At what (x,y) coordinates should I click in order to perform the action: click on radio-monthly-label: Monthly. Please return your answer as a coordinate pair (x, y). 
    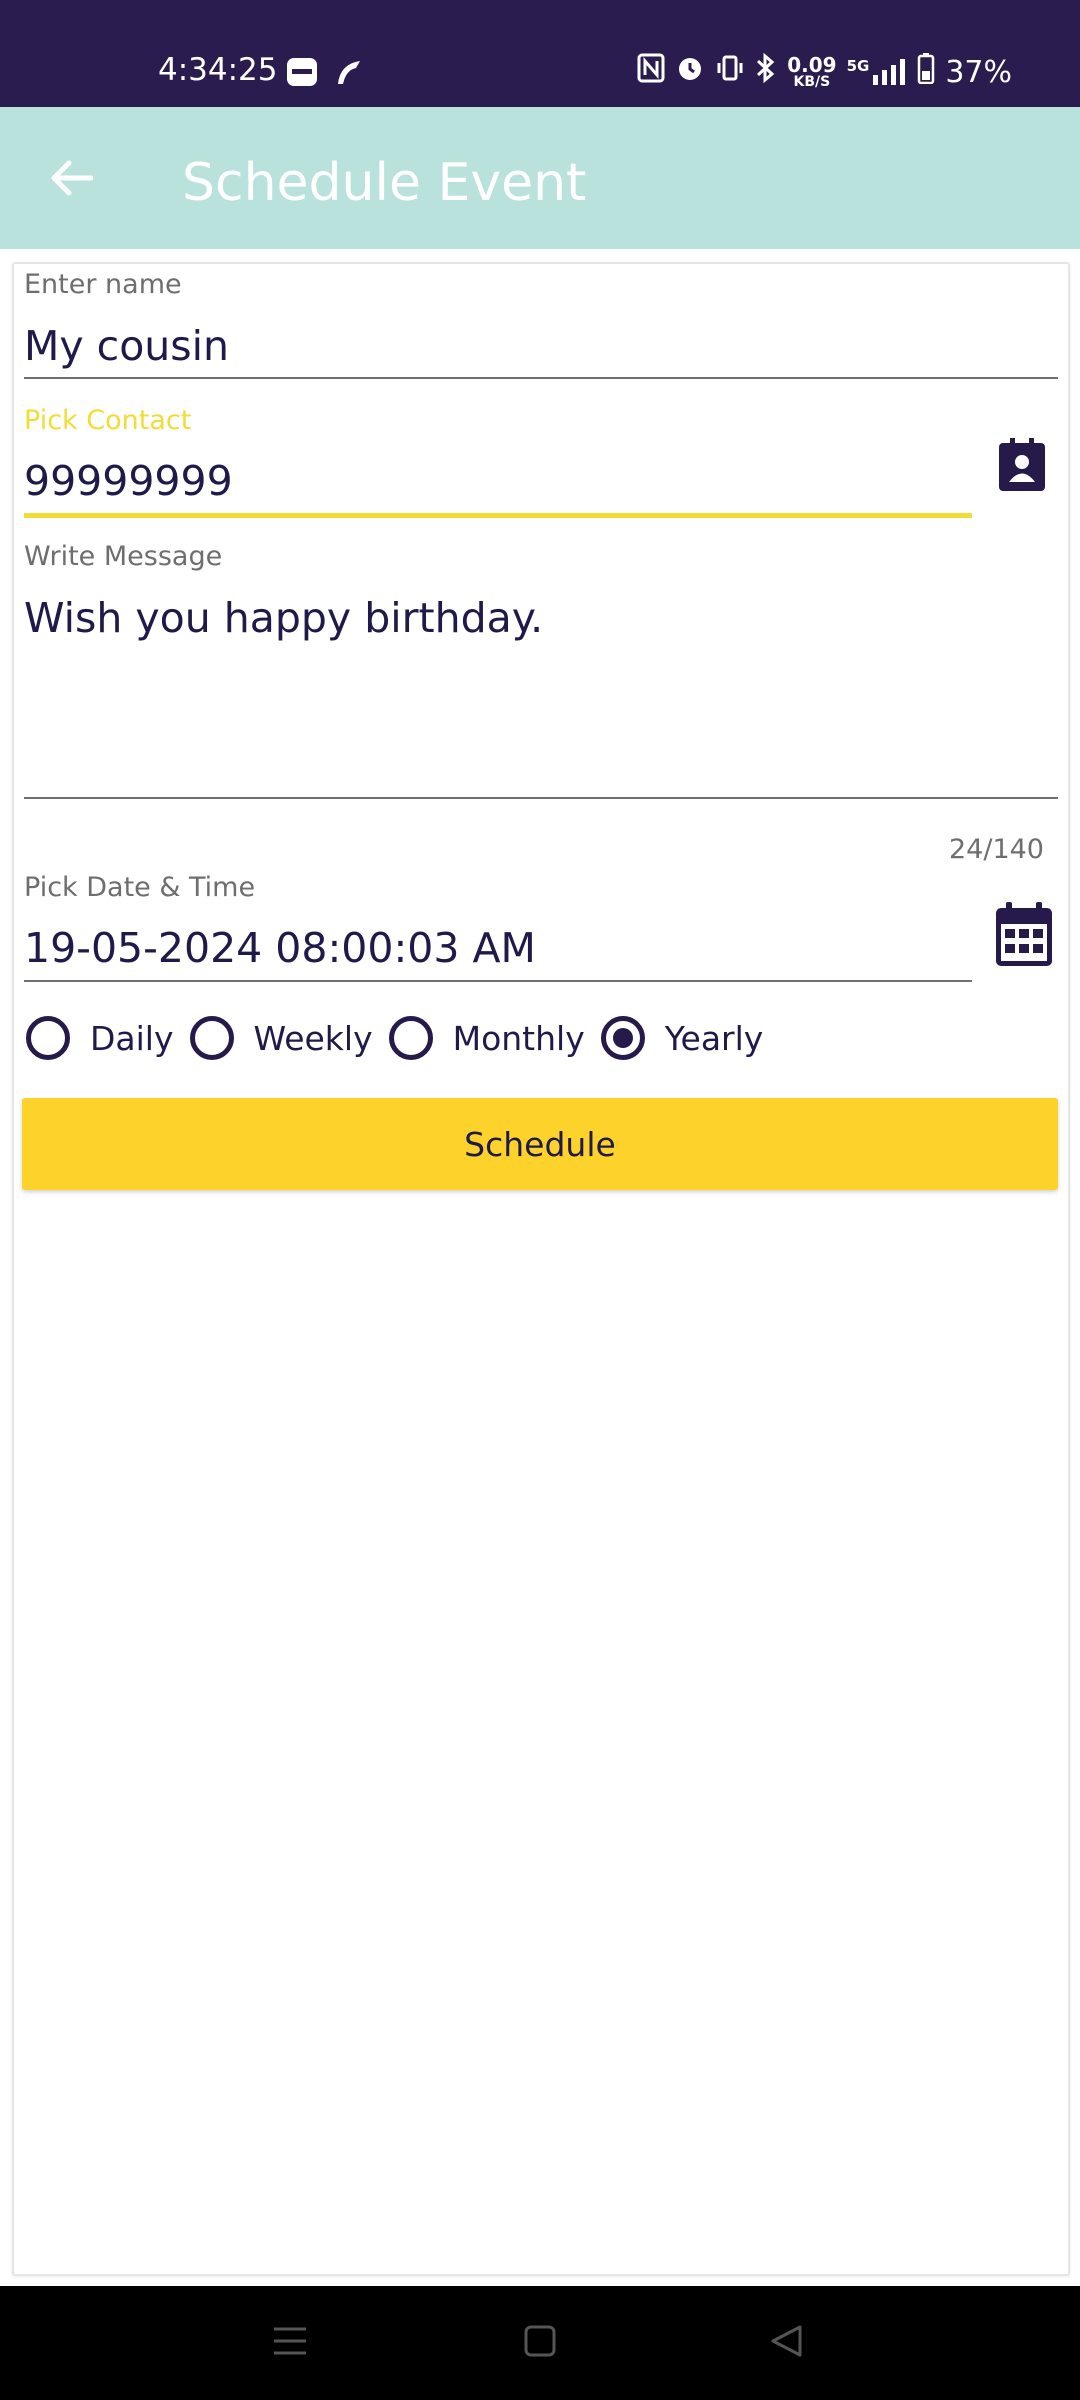
    Looking at the image, I should click on (518, 1038).